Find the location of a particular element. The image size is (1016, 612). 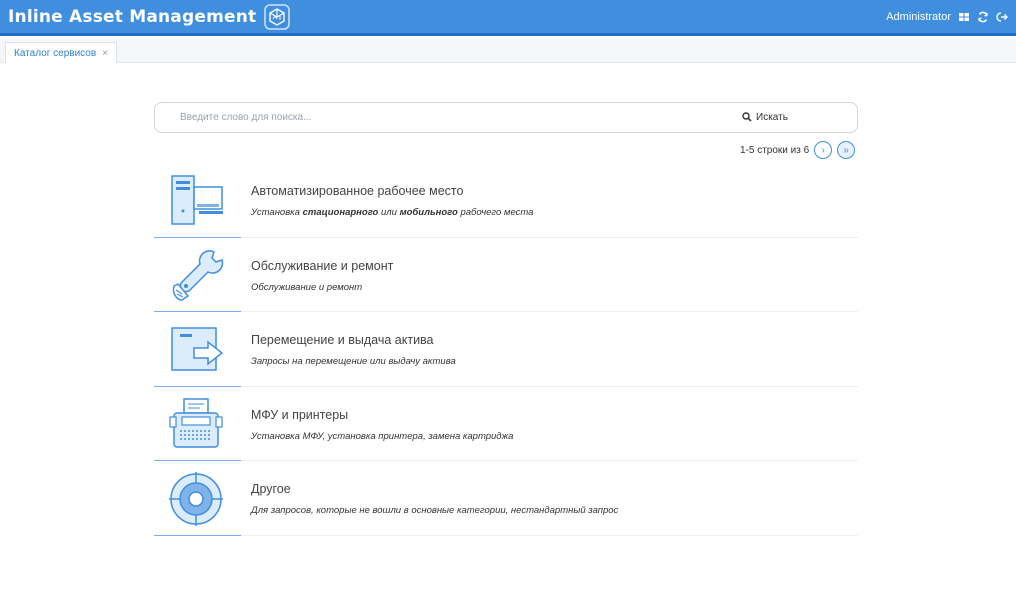

user-area: Administrator is located at coordinates (947, 17).